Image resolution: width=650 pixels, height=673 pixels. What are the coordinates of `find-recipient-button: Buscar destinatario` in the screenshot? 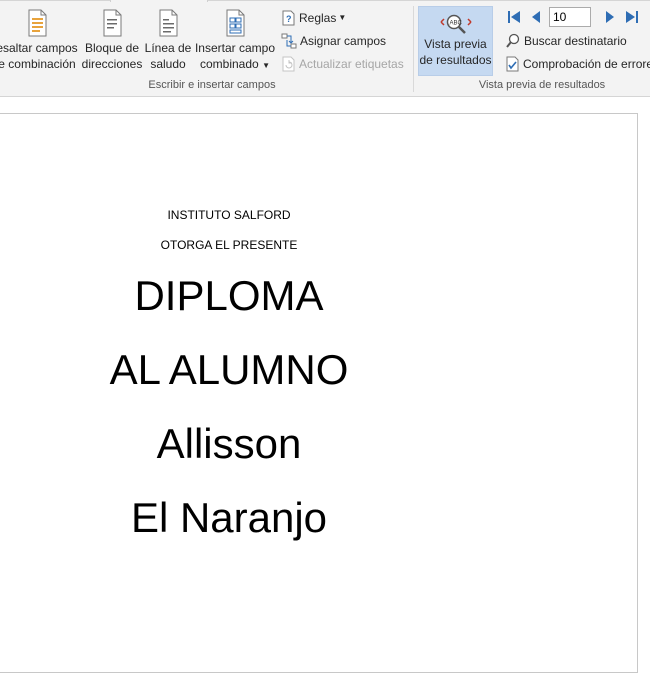 It's located at (566, 41).